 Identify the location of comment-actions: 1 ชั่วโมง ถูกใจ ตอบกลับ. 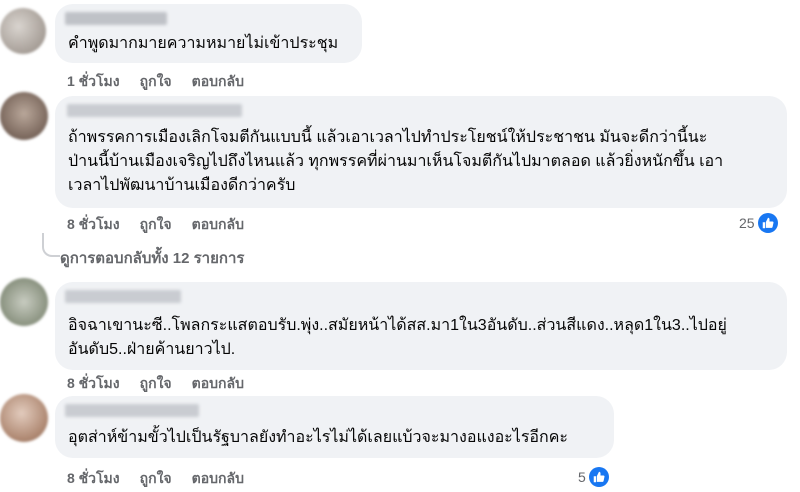
(155, 82).